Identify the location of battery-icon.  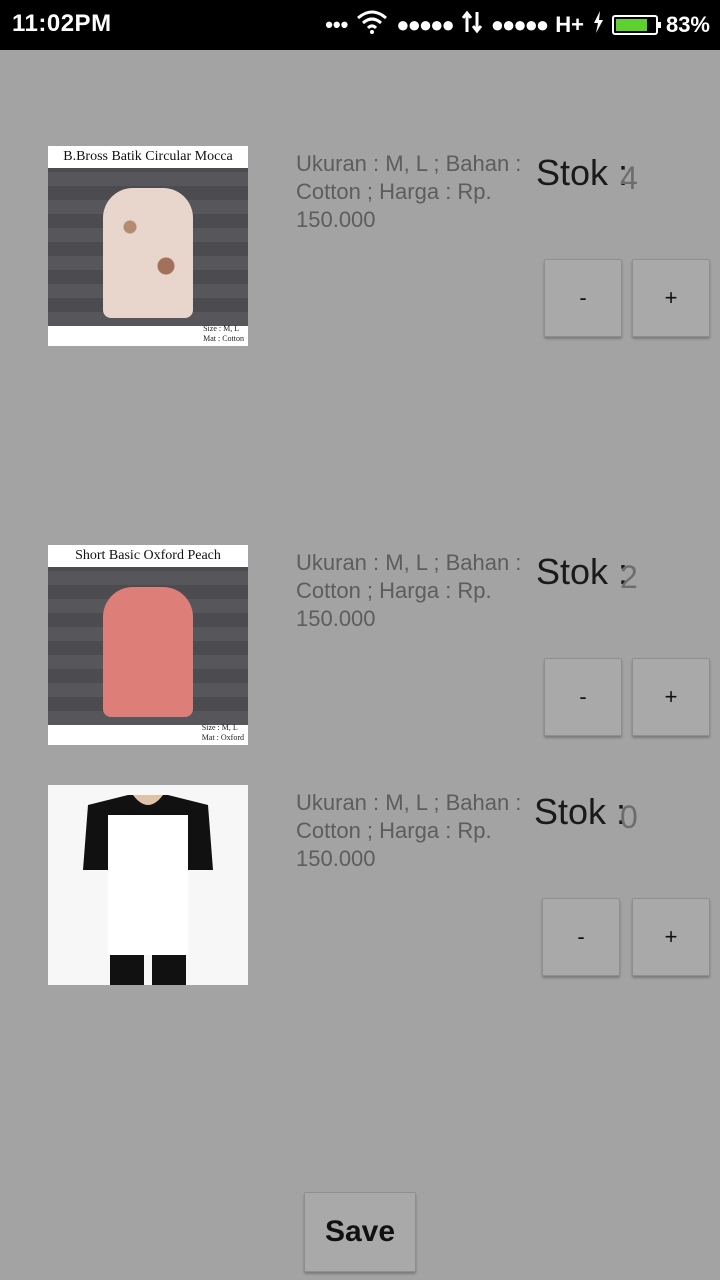
(636, 25).